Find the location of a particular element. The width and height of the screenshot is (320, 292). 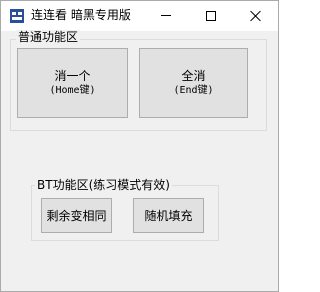

remove-one-label: 消一个 is located at coordinates (72, 75).